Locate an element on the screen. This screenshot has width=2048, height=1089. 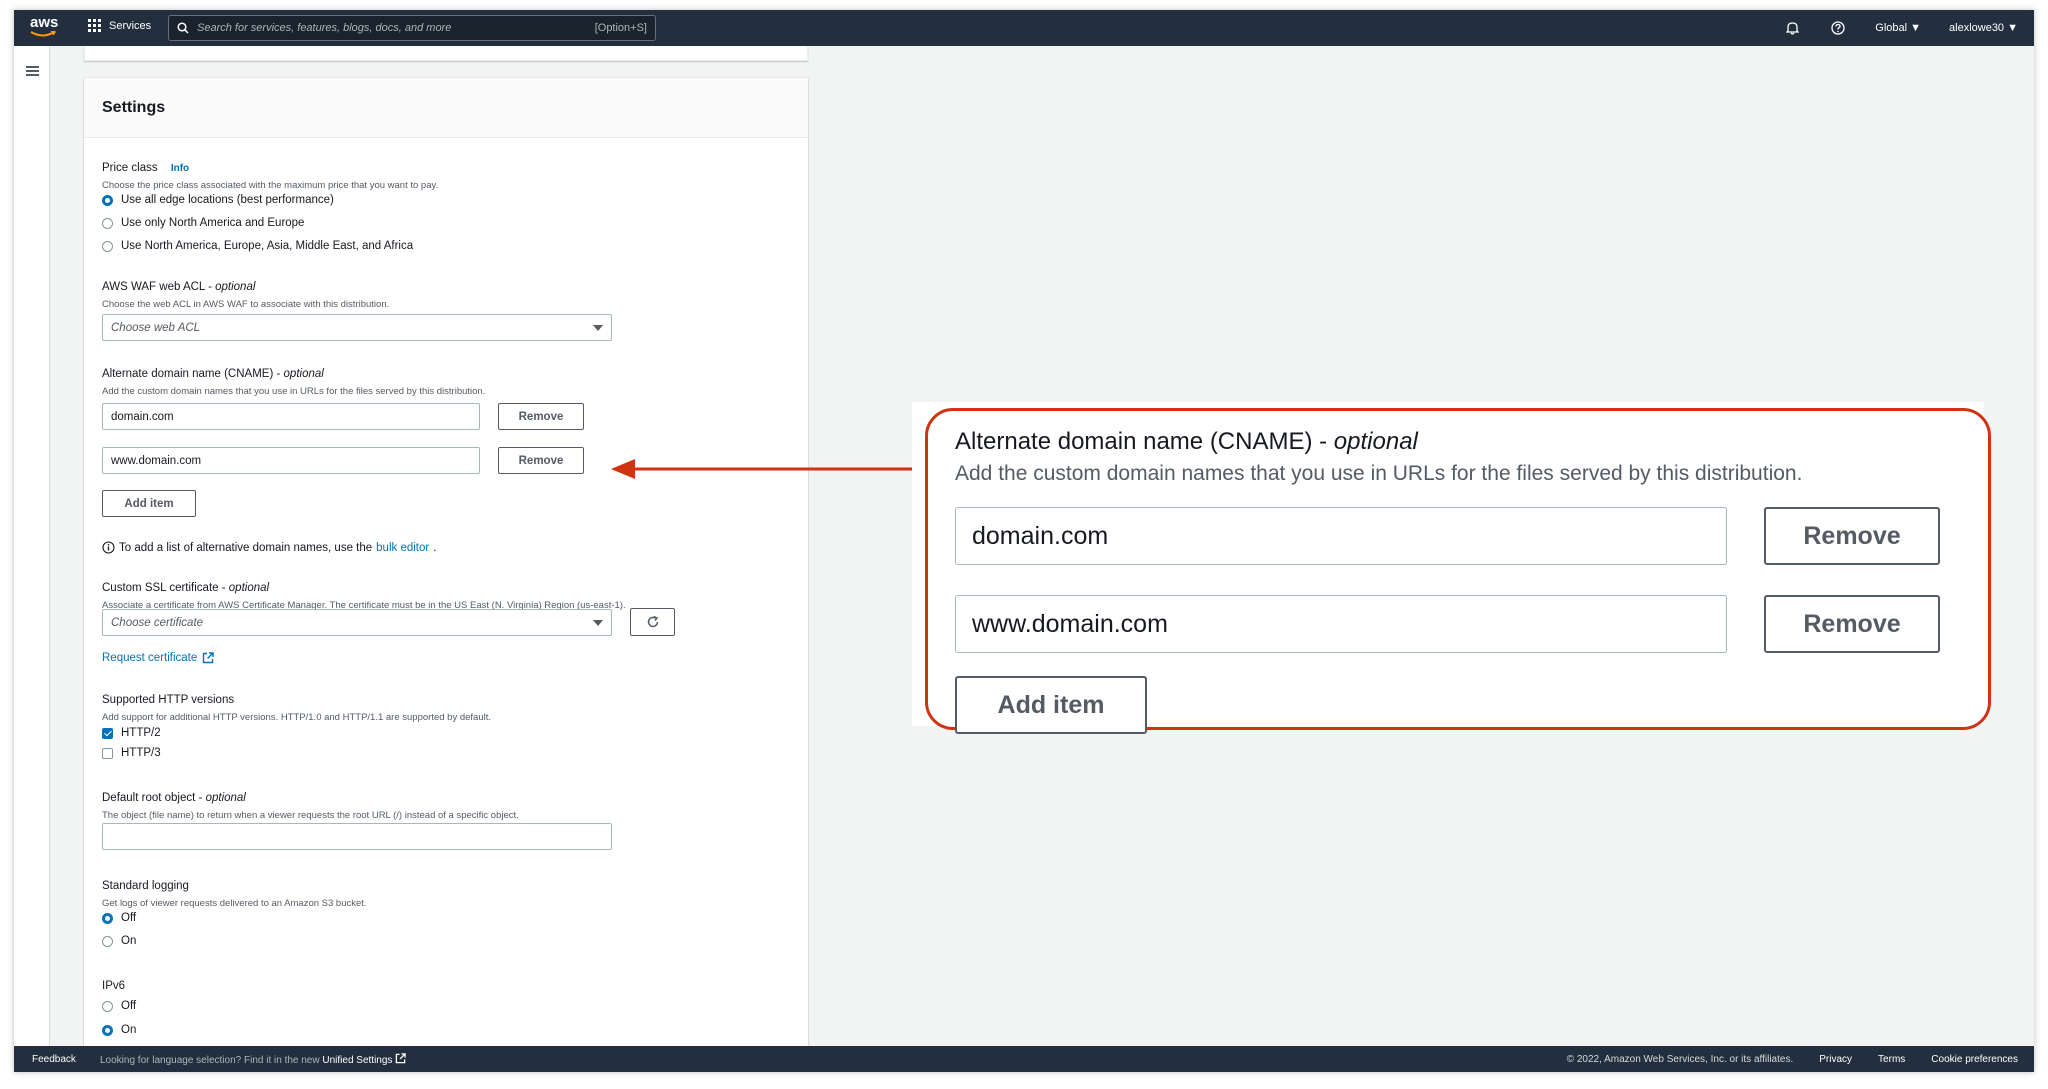
root-object-input is located at coordinates (357, 836).